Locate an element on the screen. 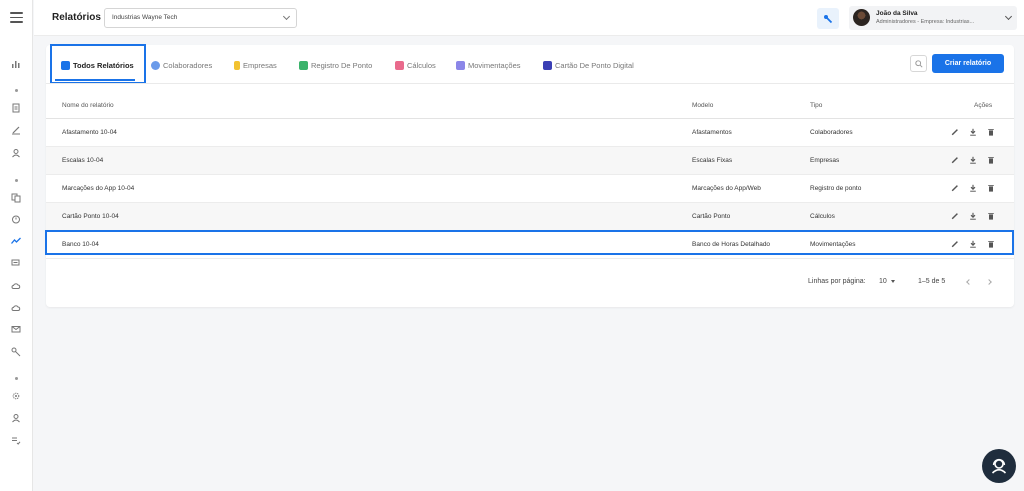 This screenshot has width=1024, height=491. reports-icon is located at coordinates (65, 65).